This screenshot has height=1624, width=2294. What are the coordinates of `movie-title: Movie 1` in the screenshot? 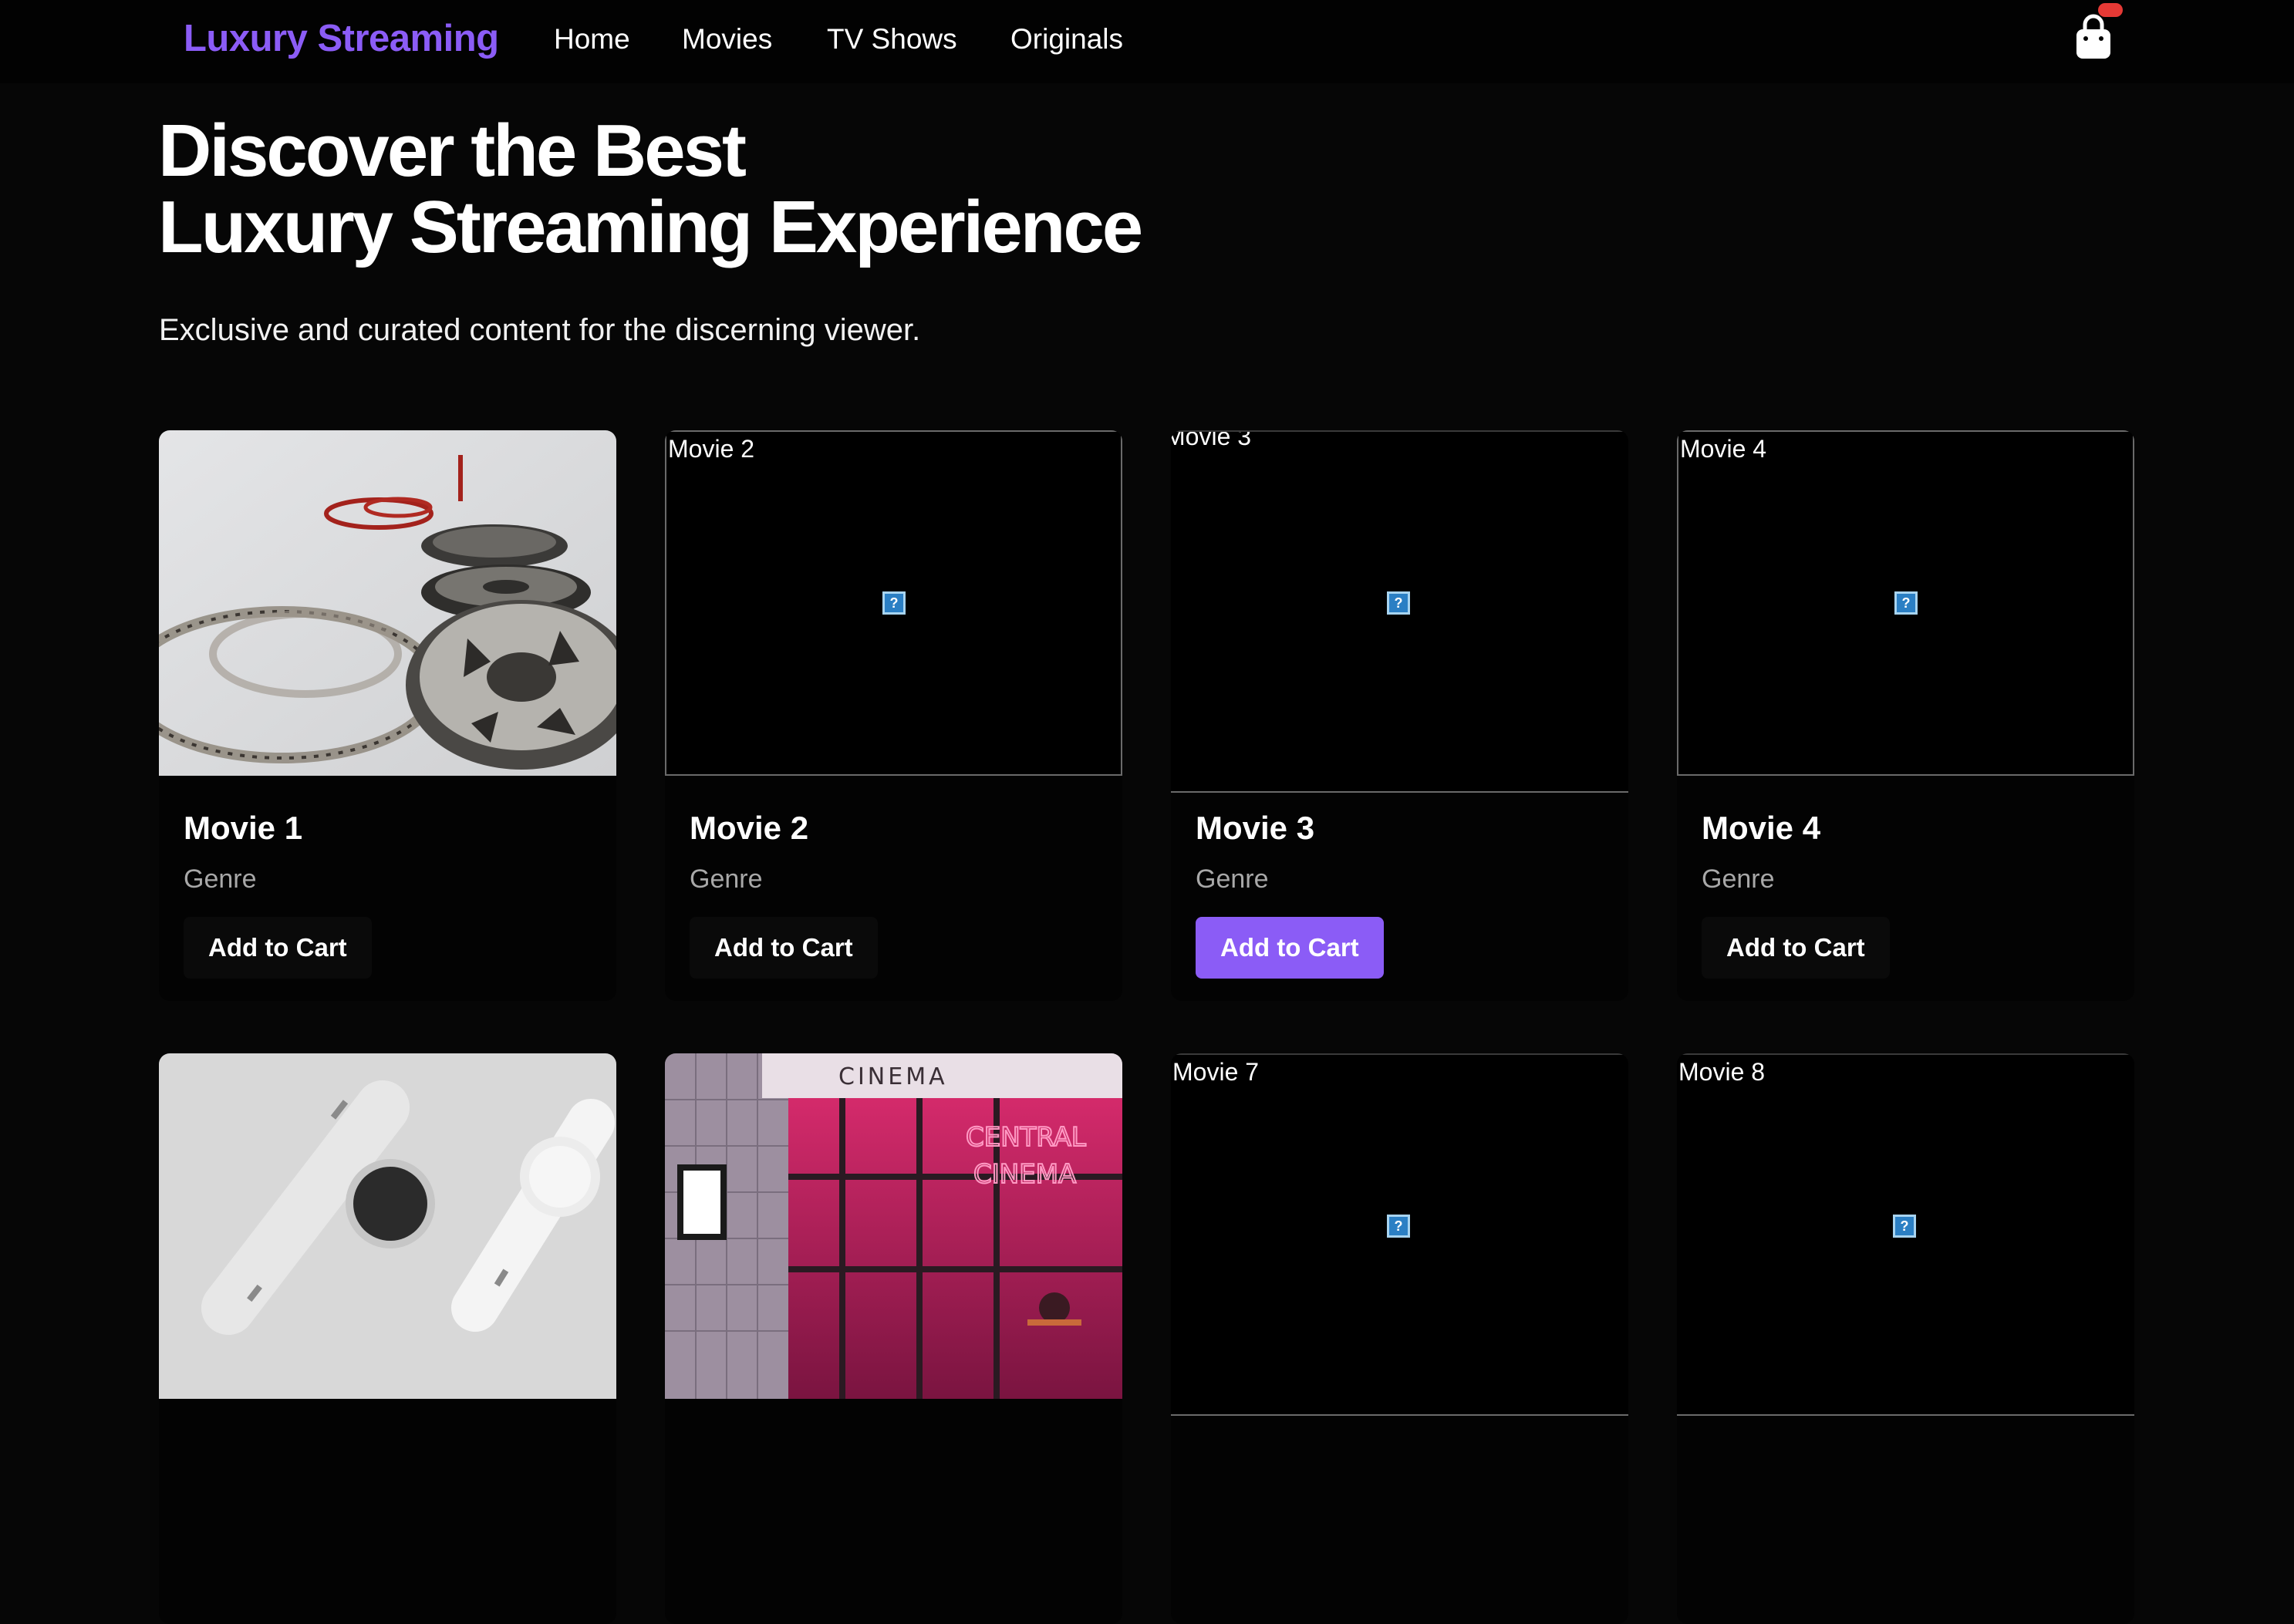 It's located at (243, 828).